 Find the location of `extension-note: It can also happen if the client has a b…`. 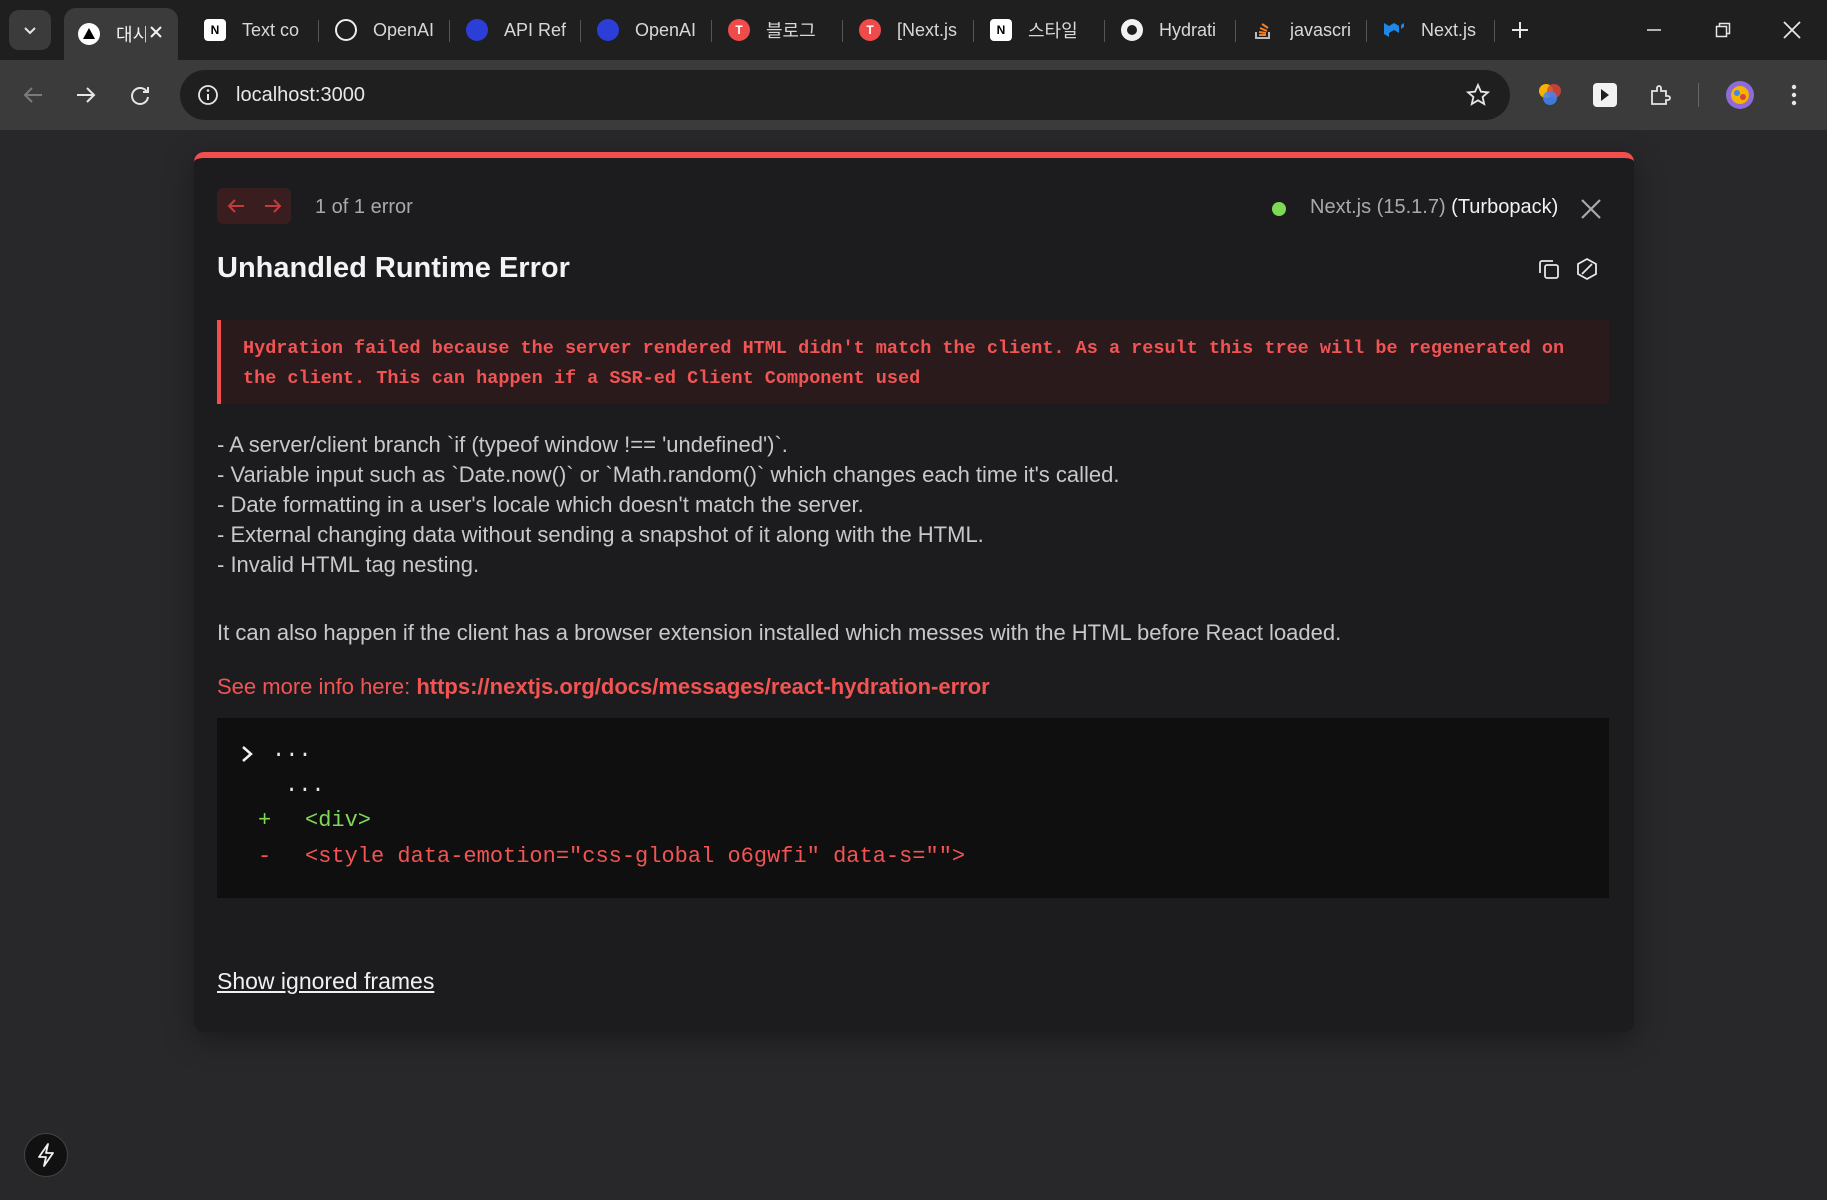

extension-note: It can also happen if the client has a b… is located at coordinates (779, 632).